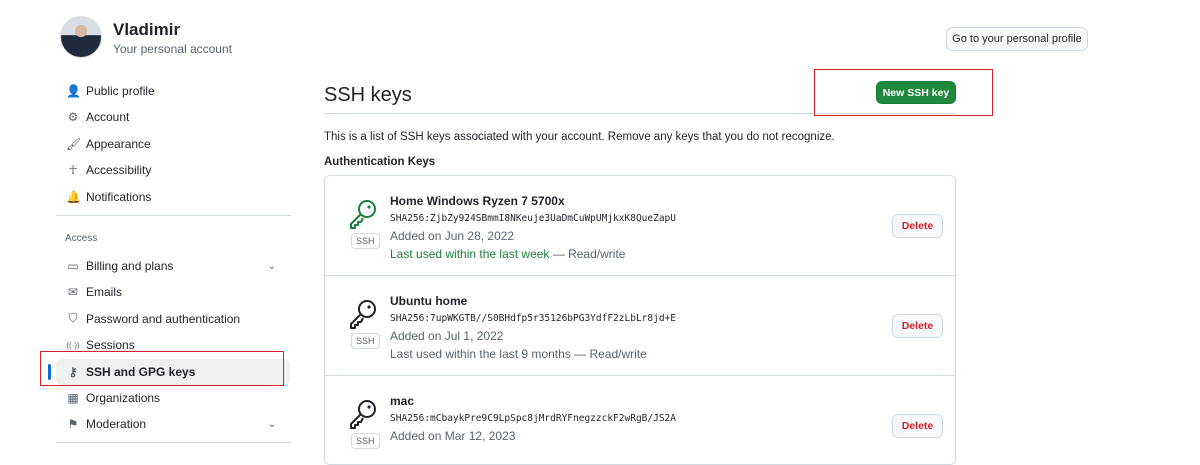  I want to click on page-title: SSH keys, so click(368, 95).